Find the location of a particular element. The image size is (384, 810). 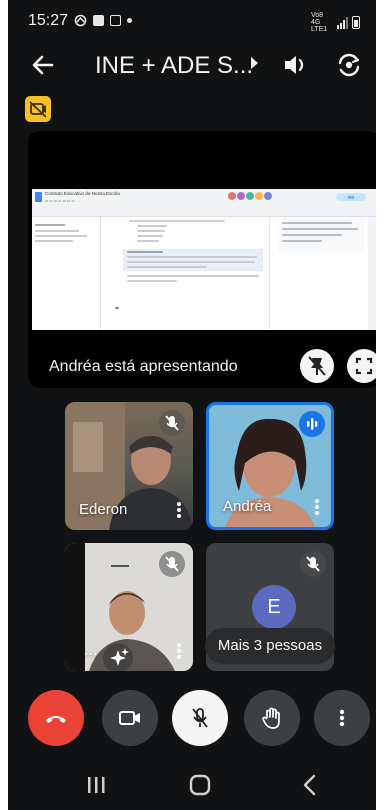

doc-outline is located at coordinates (66, 233).